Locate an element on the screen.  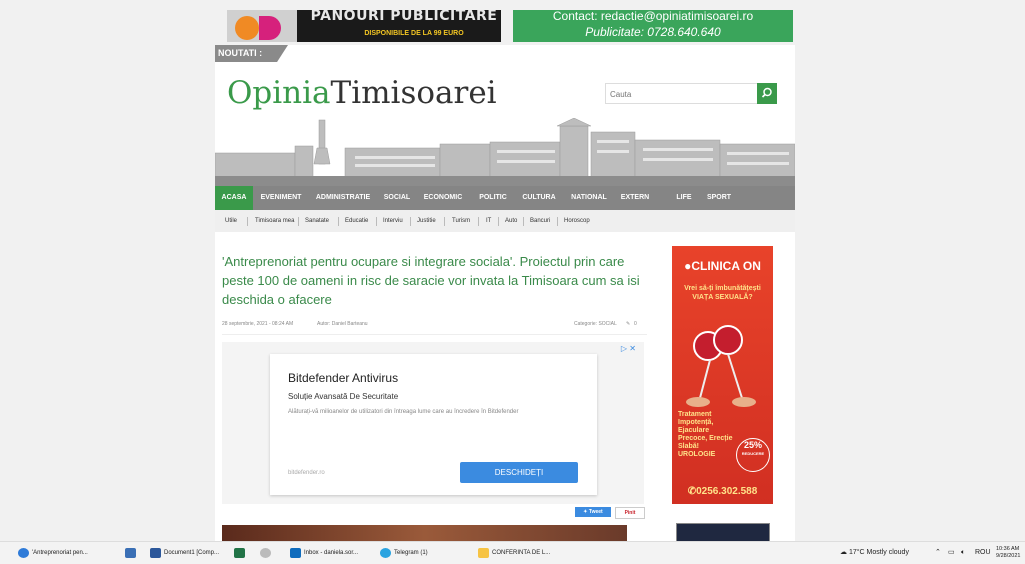
search-icon is located at coordinates (766, 92).